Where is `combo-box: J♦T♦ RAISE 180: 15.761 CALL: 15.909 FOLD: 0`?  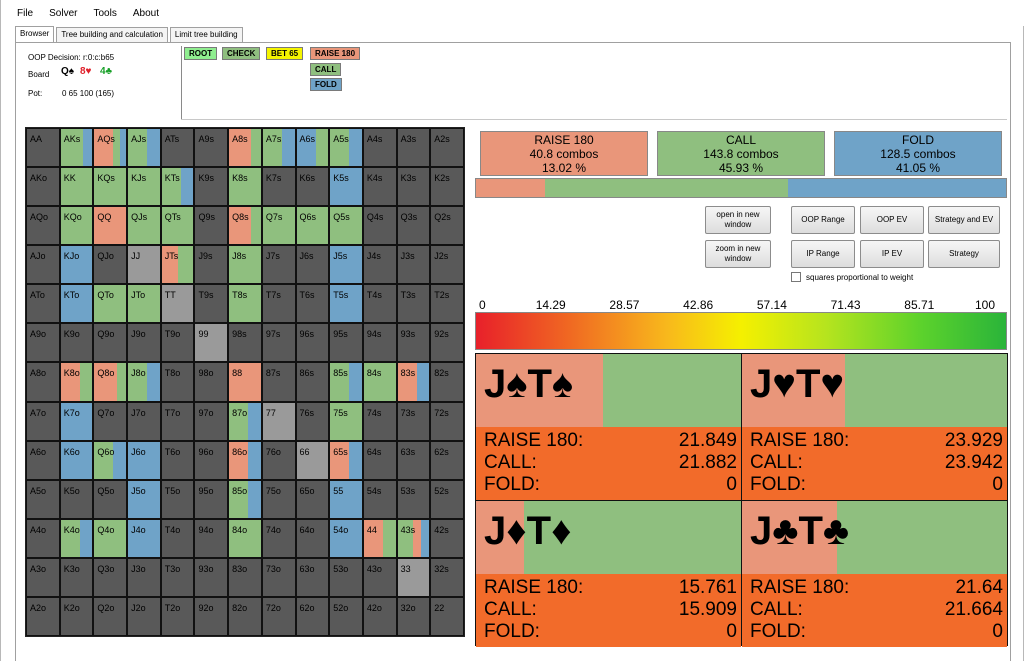
combo-box: J♦T♦ RAISE 180: 15.761 CALL: 15.909 FOLD: 0 is located at coordinates (608, 574).